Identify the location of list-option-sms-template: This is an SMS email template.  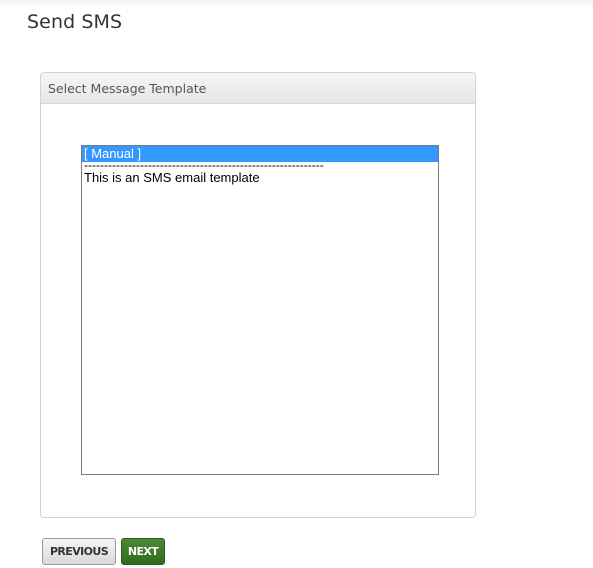
(260, 178).